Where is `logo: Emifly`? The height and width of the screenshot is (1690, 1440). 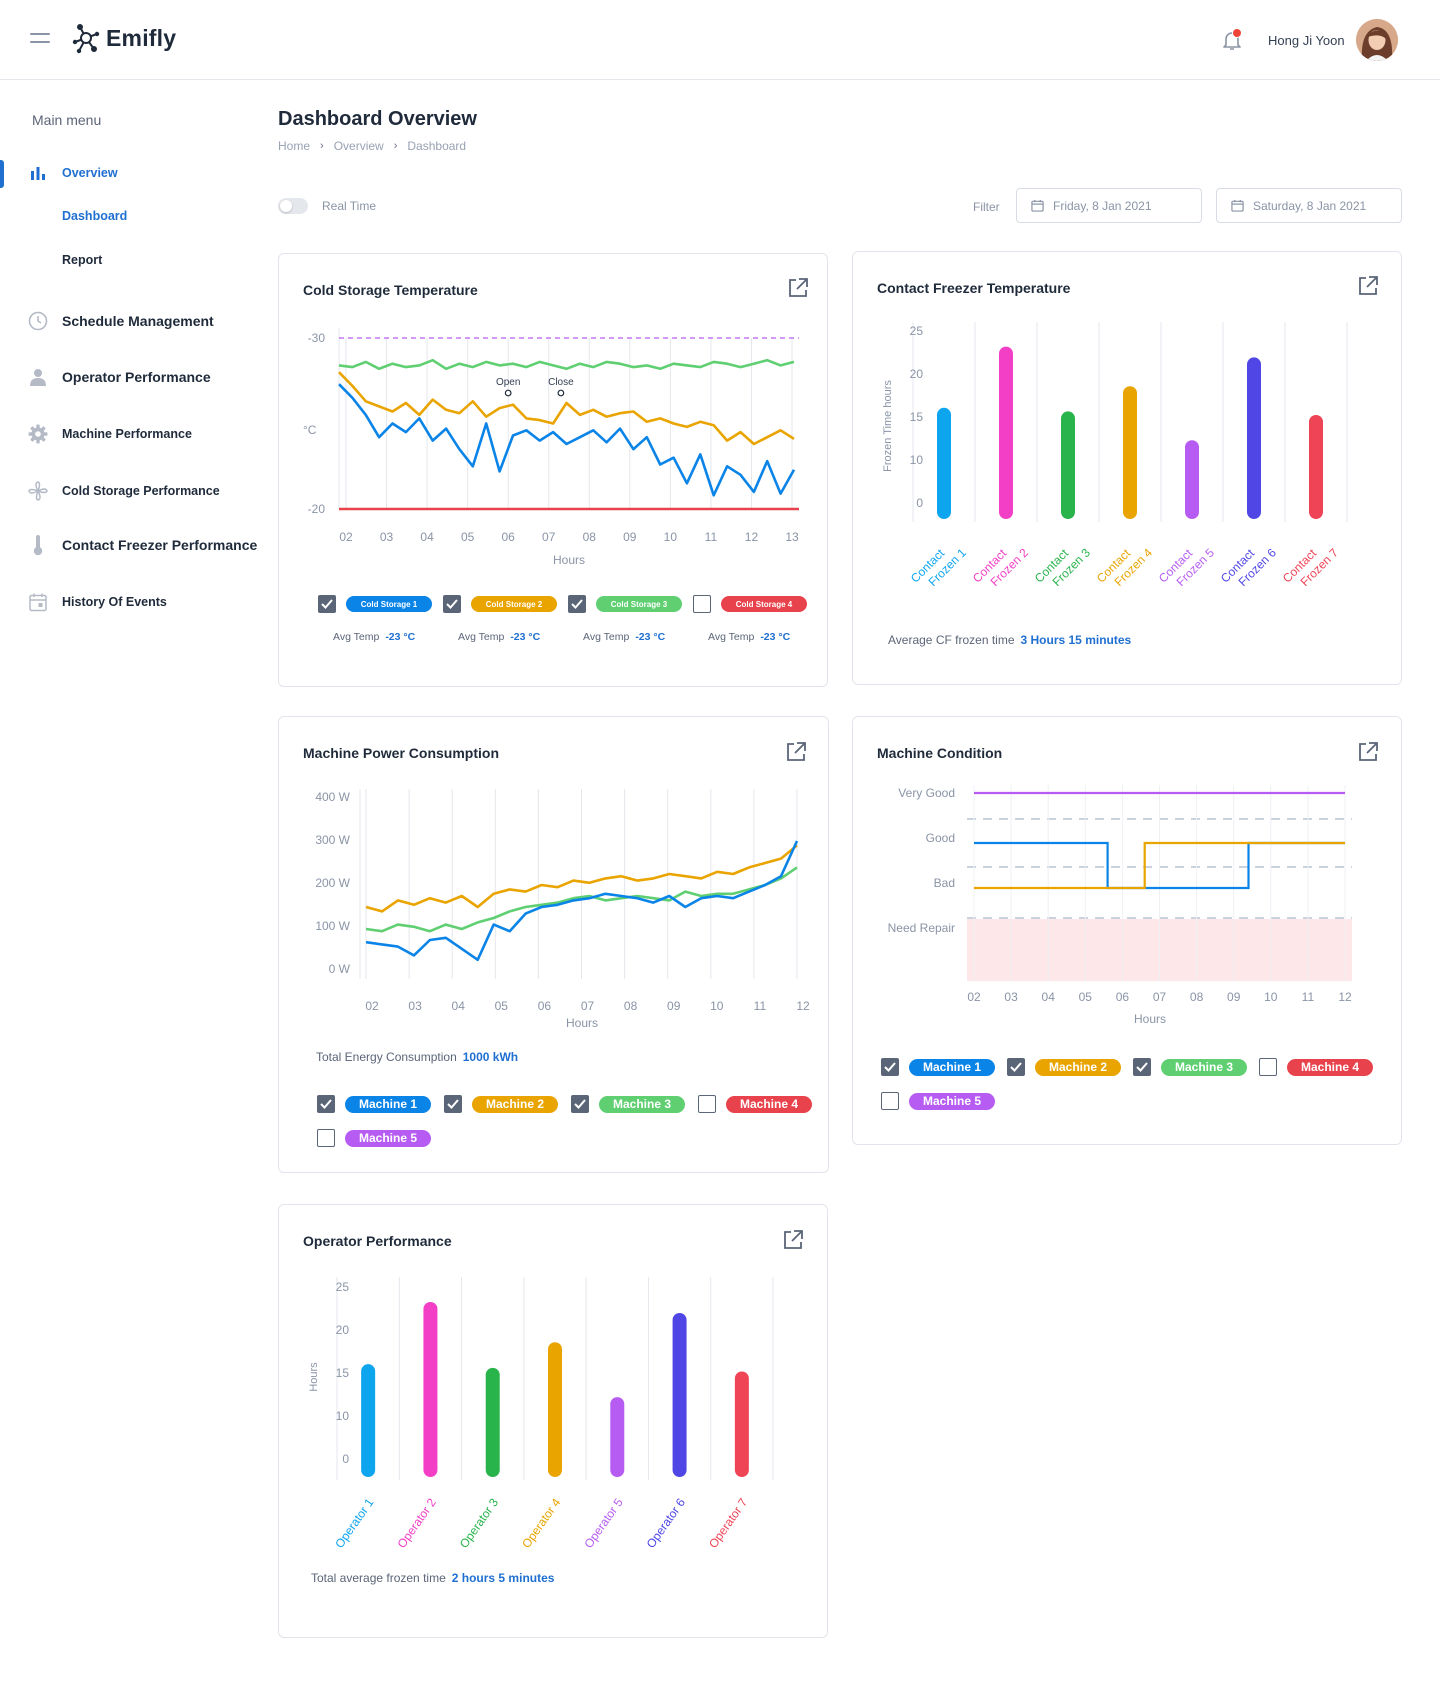
logo: Emifly is located at coordinates (123, 38).